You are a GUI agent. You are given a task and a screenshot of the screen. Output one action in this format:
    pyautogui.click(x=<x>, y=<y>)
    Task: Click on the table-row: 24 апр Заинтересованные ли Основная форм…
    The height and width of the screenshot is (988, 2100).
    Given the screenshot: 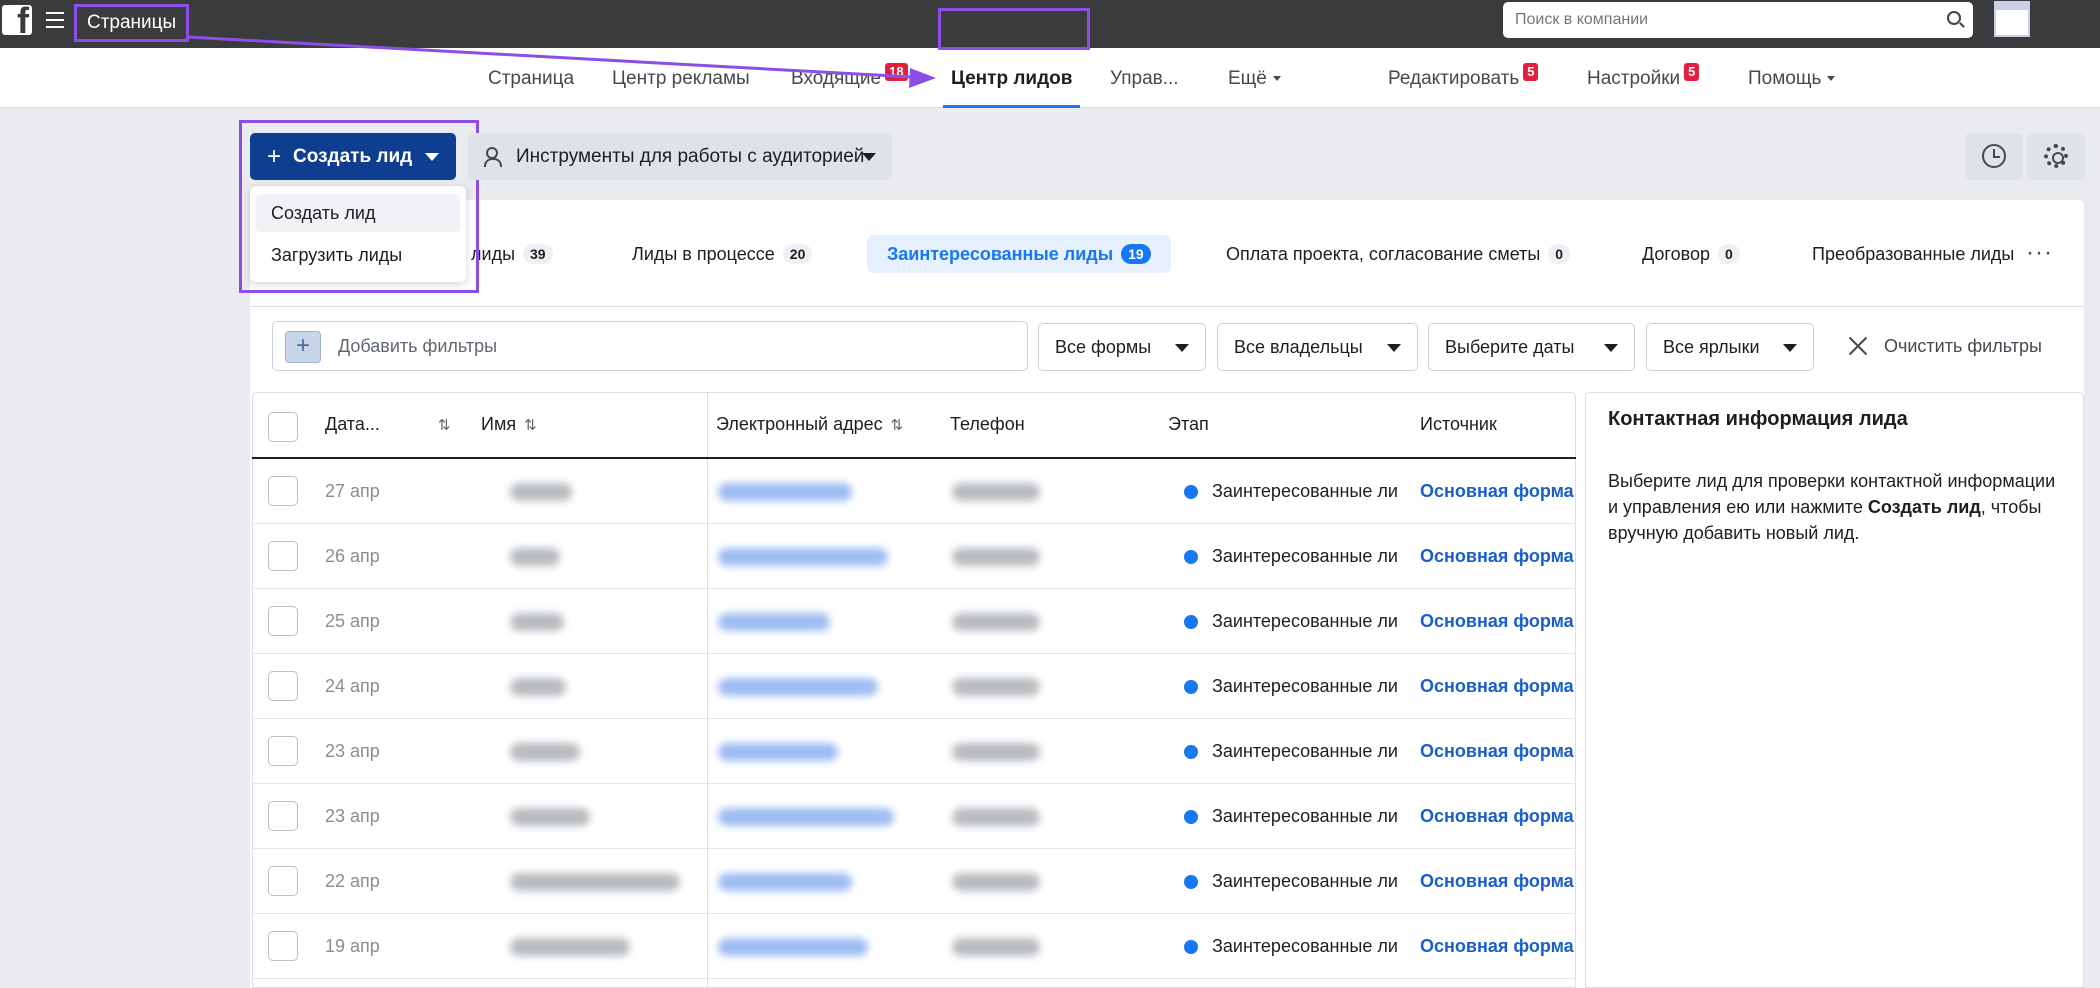 What is the action you would take?
    pyautogui.click(x=914, y=686)
    